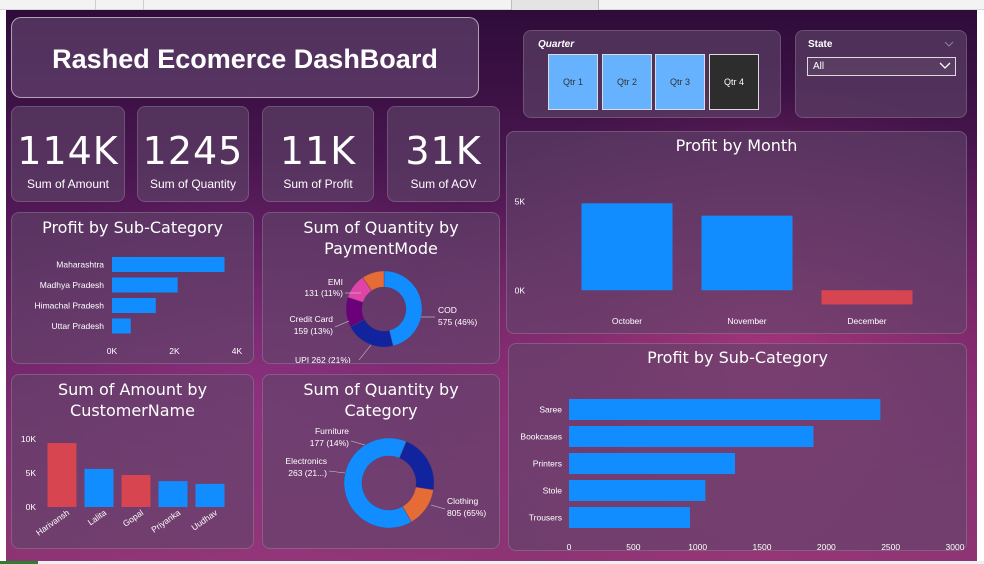  Describe the element at coordinates (819, 66) in the screenshot. I see `state-dropdown-value: All` at that location.